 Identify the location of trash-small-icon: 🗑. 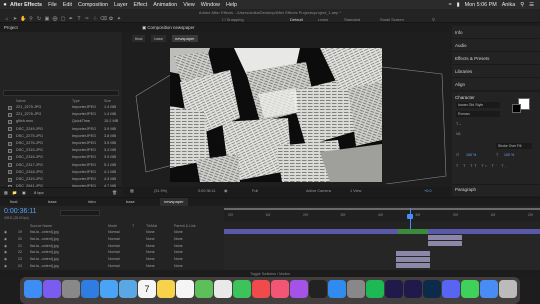
(114, 192).